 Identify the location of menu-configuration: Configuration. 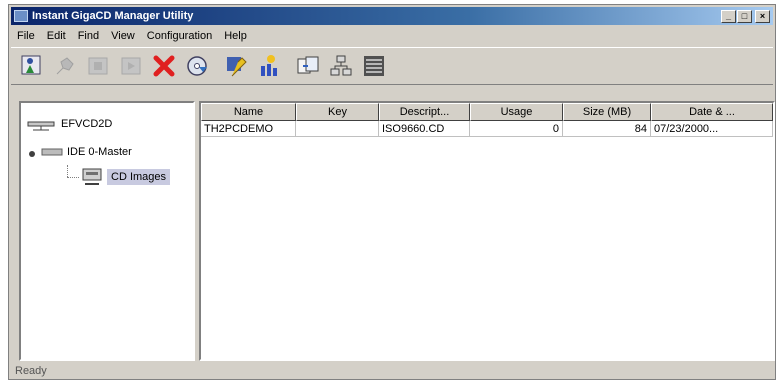
(179, 36).